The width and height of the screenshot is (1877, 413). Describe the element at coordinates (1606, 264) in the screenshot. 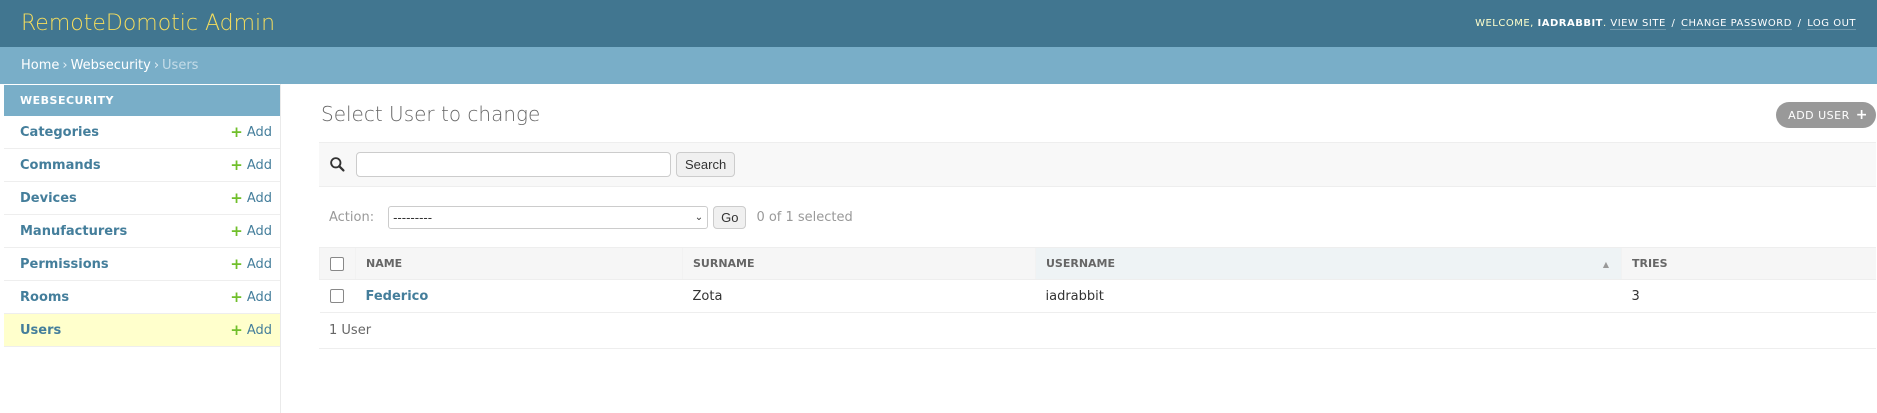

I see `sort-ascending-icon: ▲` at that location.